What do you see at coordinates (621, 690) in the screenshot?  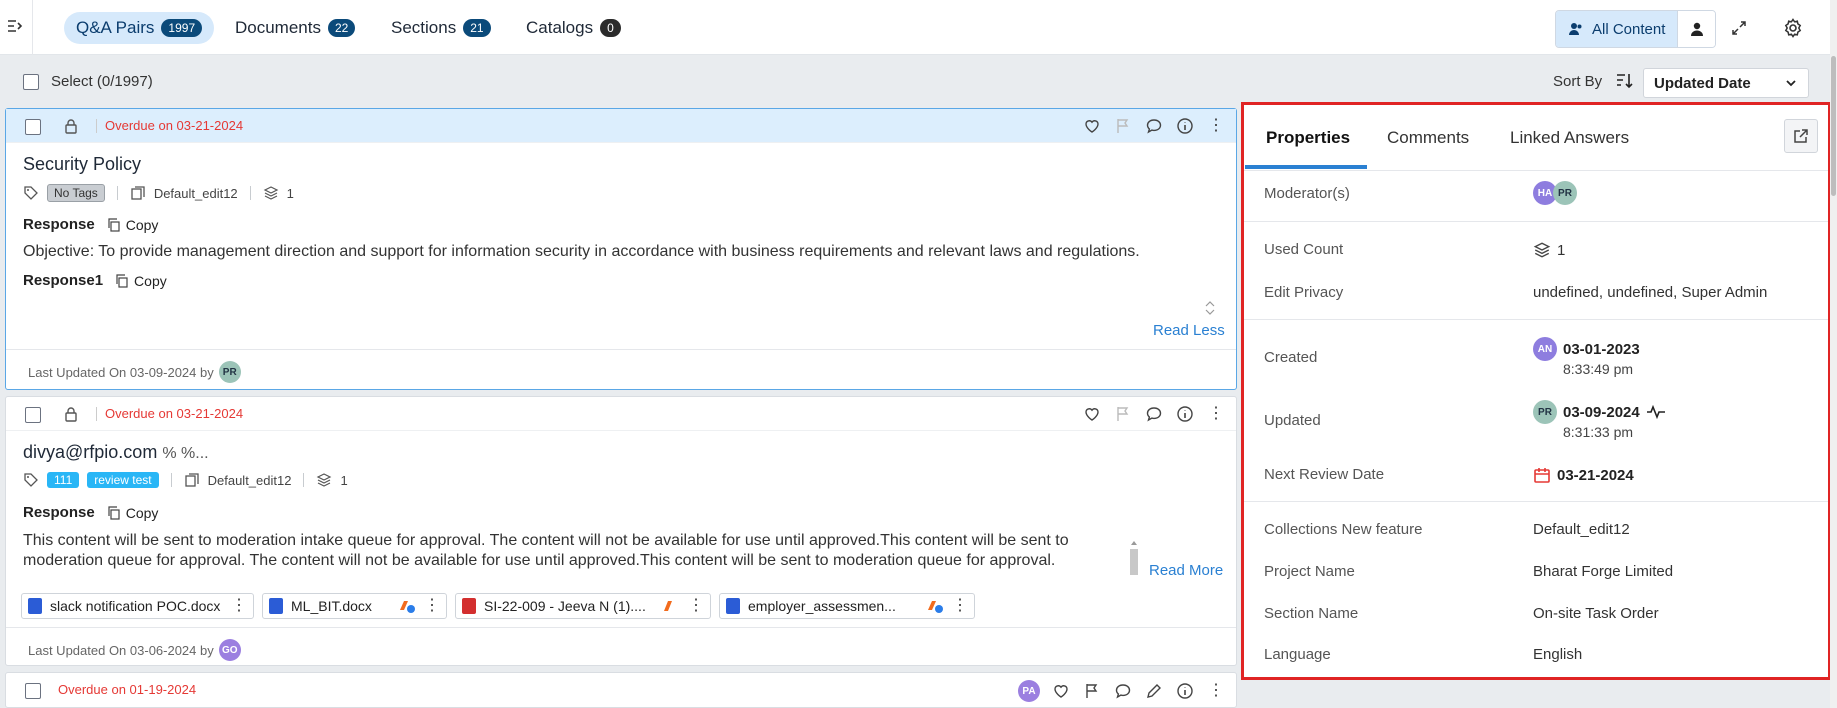 I see `qa-card: Overdue on 01-19-2024 PA ⋮` at bounding box center [621, 690].